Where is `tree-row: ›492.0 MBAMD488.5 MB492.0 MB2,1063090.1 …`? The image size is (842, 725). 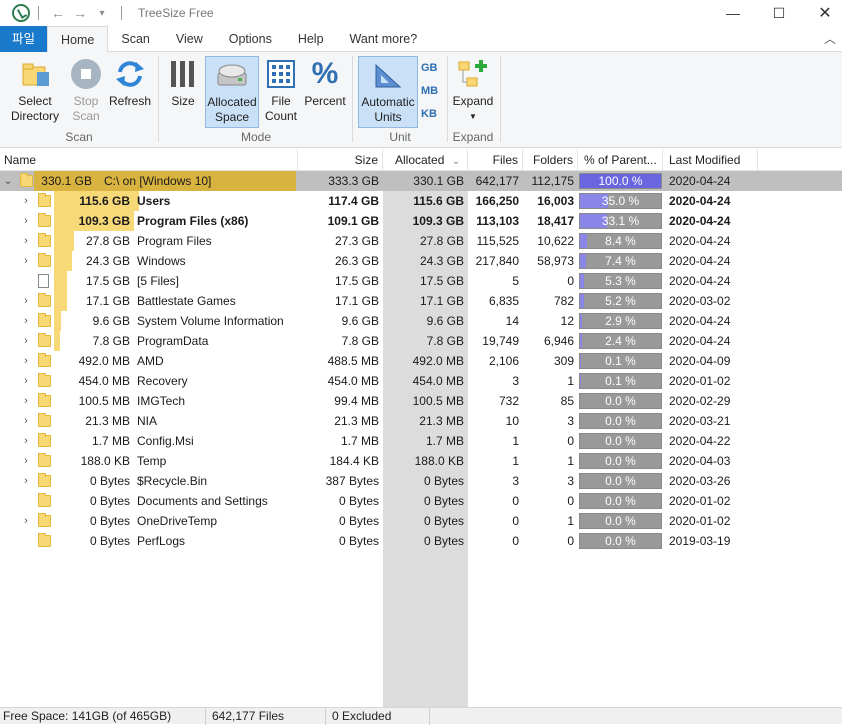 tree-row: ›492.0 MBAMD488.5 MB492.0 MB2,1063090.1 … is located at coordinates (421, 361).